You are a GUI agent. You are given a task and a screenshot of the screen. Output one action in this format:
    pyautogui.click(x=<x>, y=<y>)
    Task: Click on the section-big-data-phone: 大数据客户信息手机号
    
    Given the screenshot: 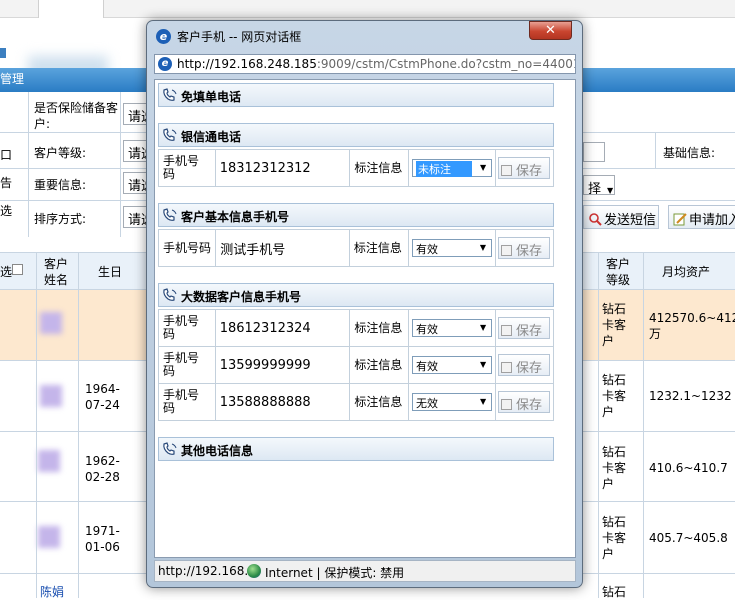 What is the action you would take?
    pyautogui.click(x=356, y=295)
    